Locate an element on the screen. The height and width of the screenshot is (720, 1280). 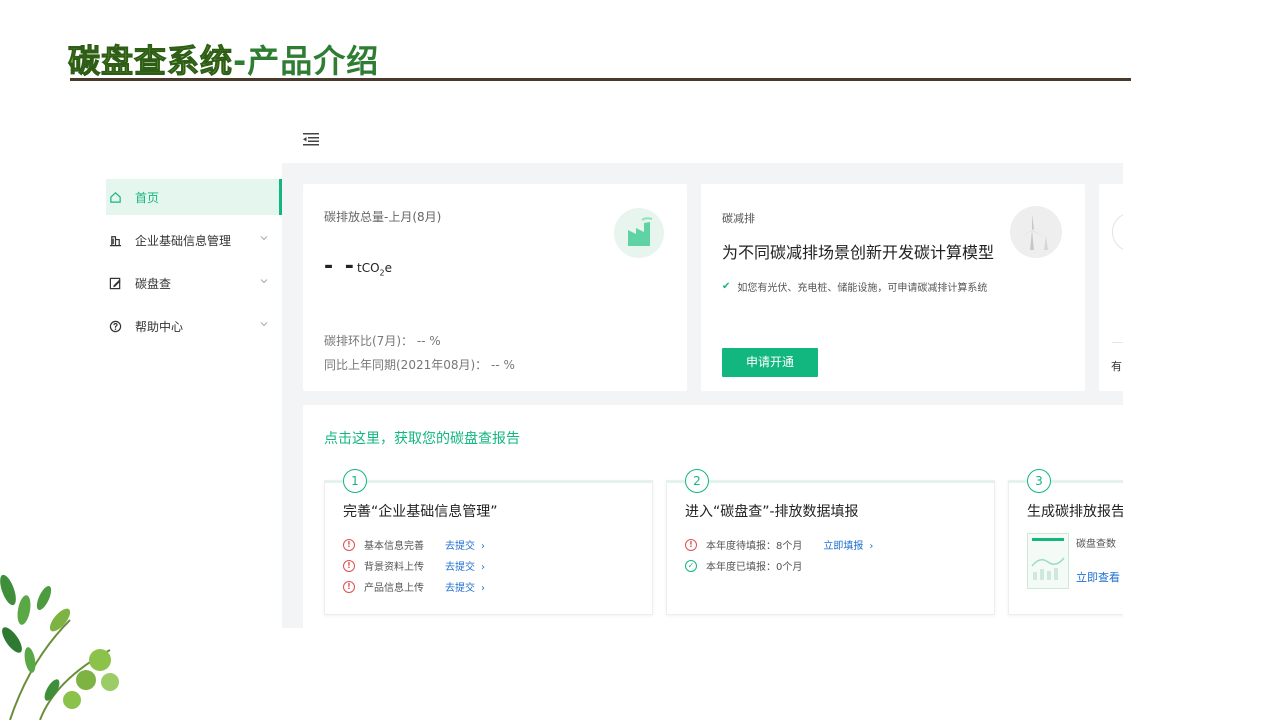
step-card-3: 3 生成碳排放报告 碳盘查数 立即查看 is located at coordinates (1065, 542).